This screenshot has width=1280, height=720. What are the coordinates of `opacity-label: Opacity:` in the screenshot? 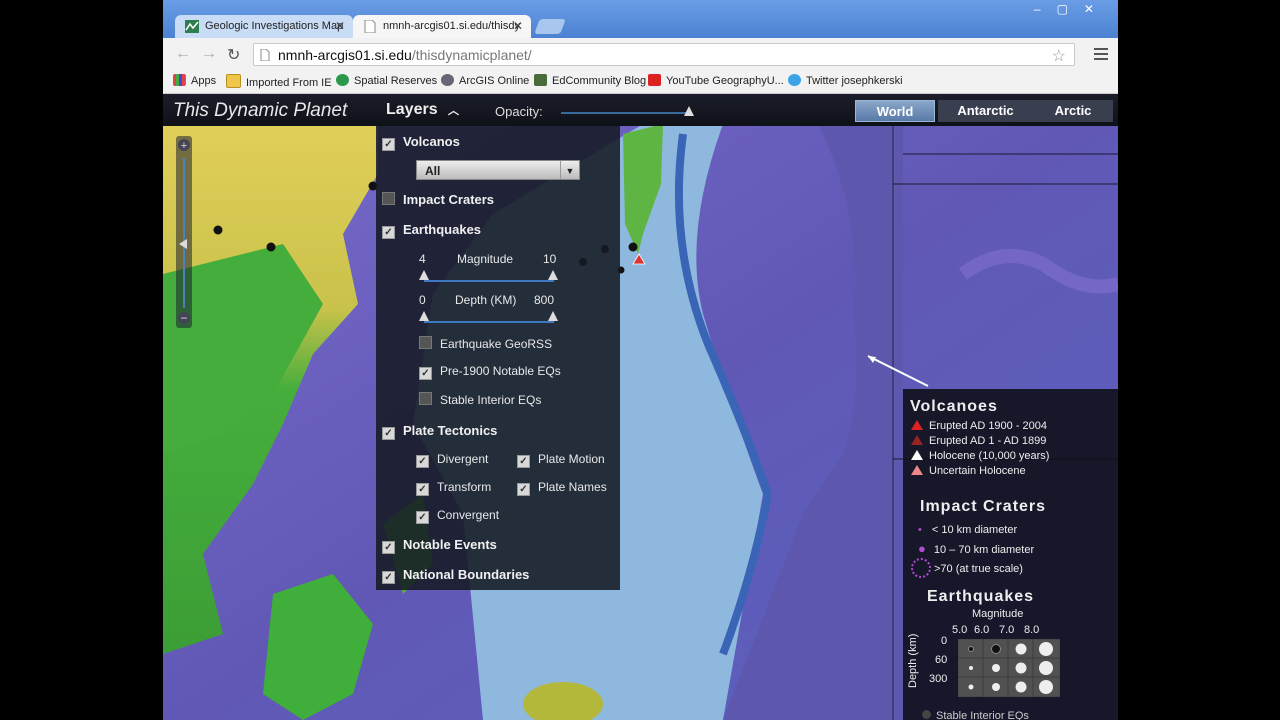 It's located at (519, 111).